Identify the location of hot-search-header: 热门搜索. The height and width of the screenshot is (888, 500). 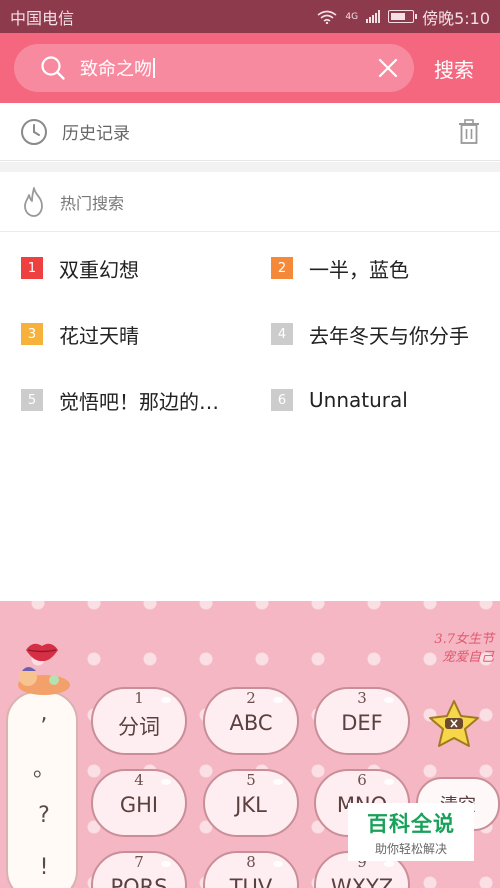
(250, 202).